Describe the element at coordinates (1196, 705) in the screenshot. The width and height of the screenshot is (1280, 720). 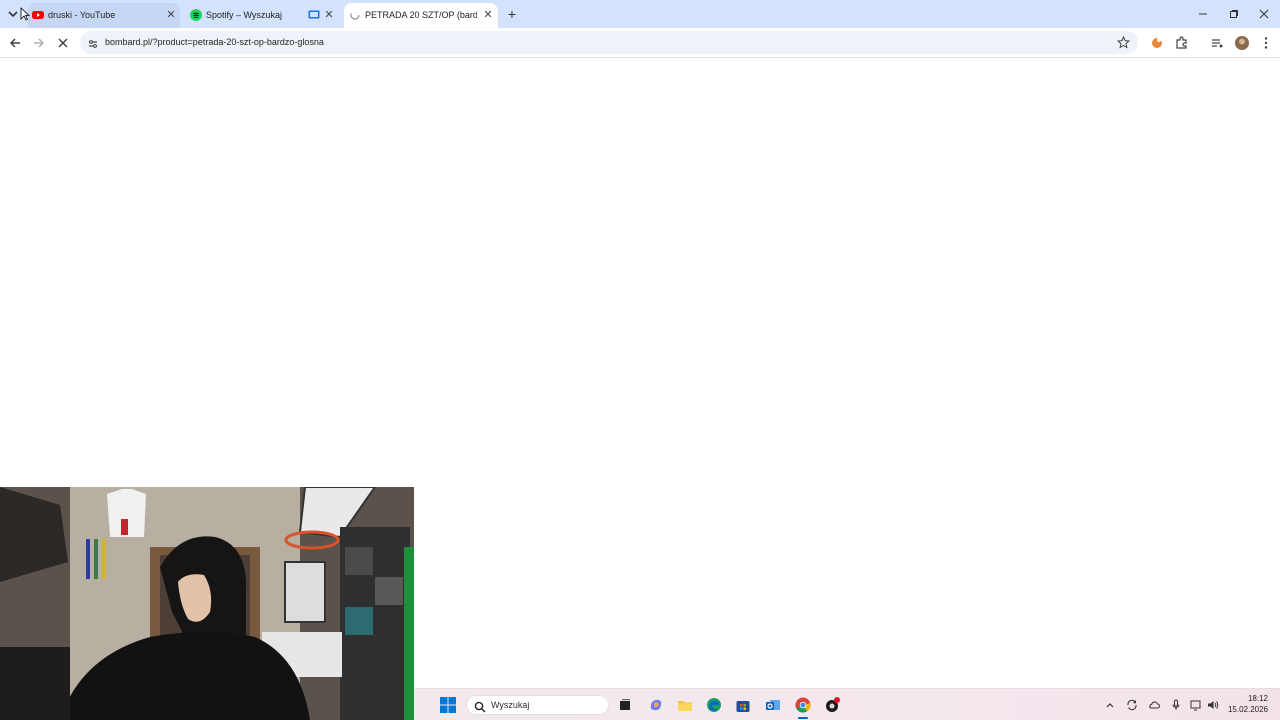
I see `network-icon` at that location.